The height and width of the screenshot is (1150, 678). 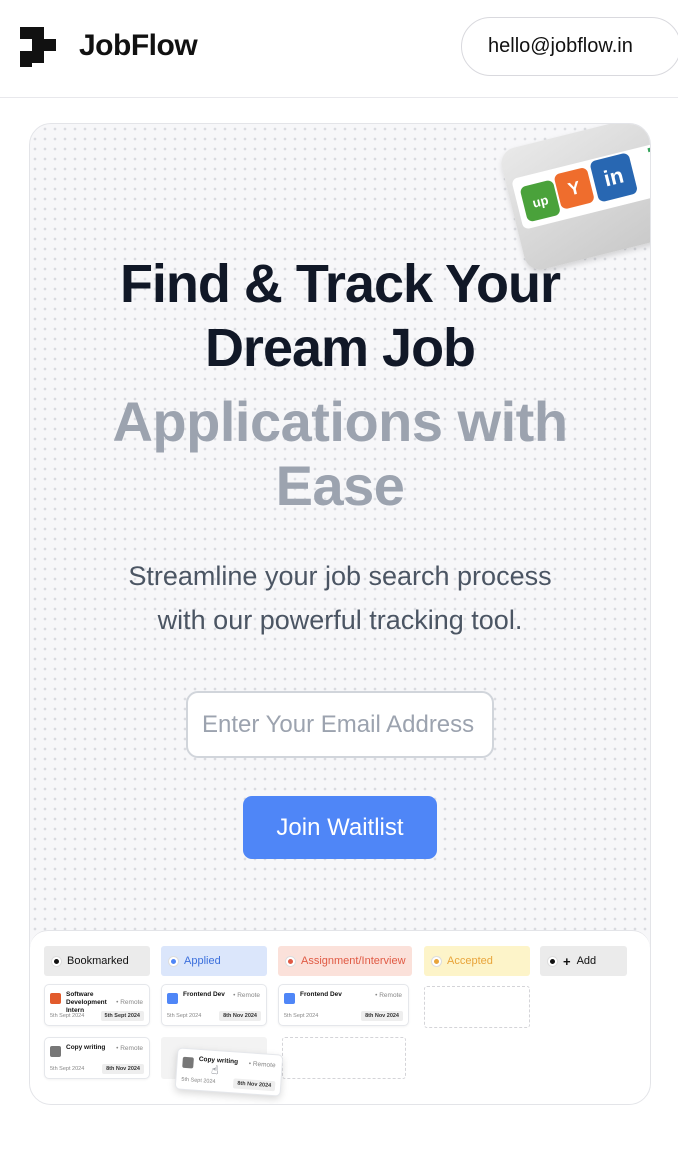 I want to click on column-assignment-interview: Assignment/Interview, so click(x=345, y=961).